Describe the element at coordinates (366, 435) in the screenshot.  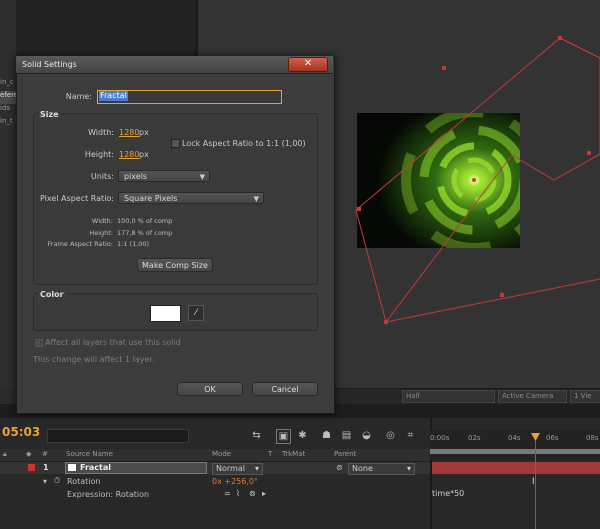
I see `motion-blur-icon: ◒` at that location.